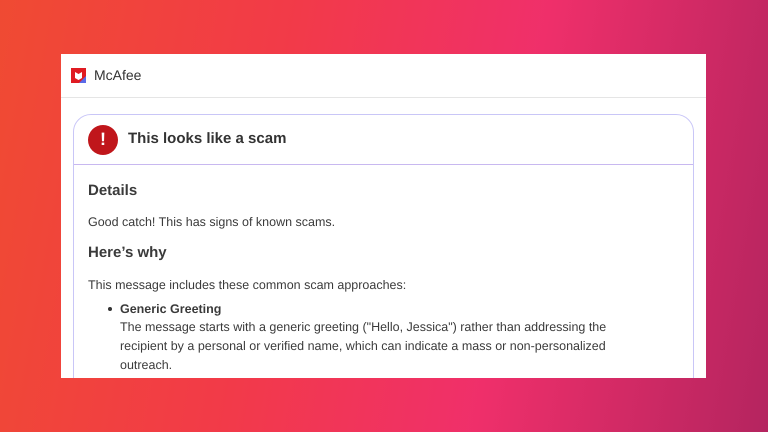 This screenshot has width=768, height=432. I want to click on intro-text: This message includes these common scam approaches:, so click(248, 285).